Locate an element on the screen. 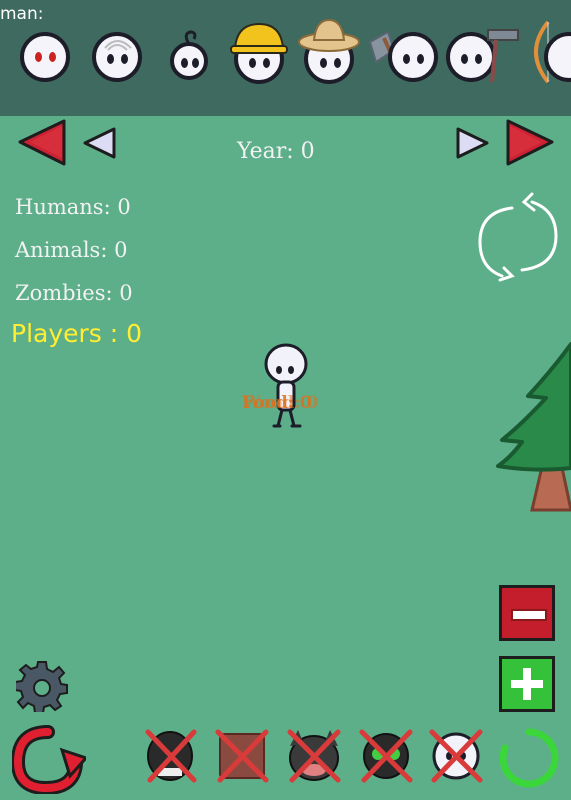 The image size is (571, 800). character-axe-holder is located at coordinates (404, 54).